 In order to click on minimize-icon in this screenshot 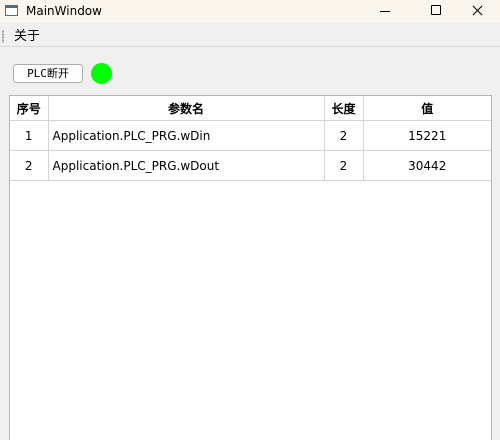, I will do `click(385, 11)`.